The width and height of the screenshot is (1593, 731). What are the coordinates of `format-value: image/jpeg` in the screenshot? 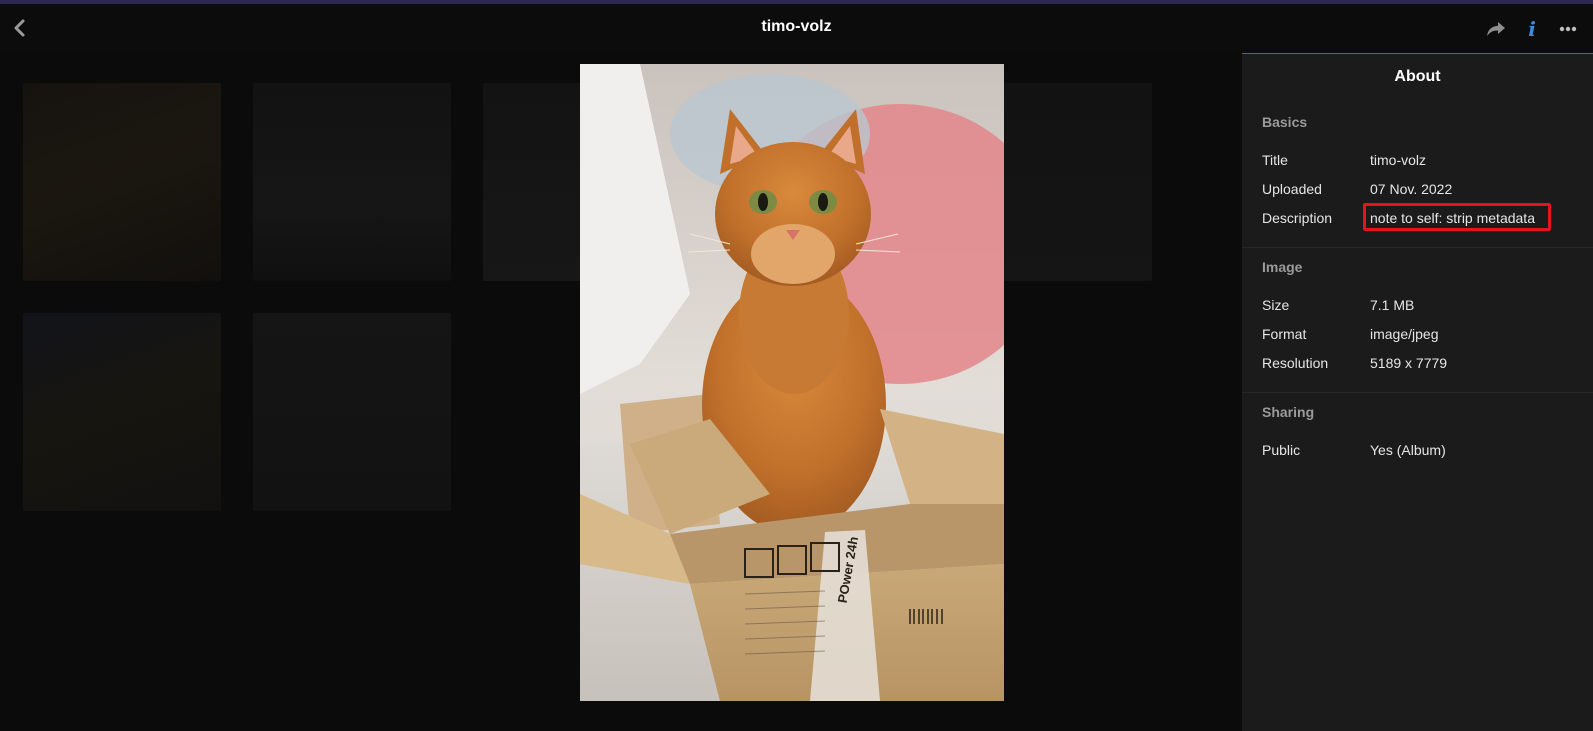 It's located at (1404, 334).